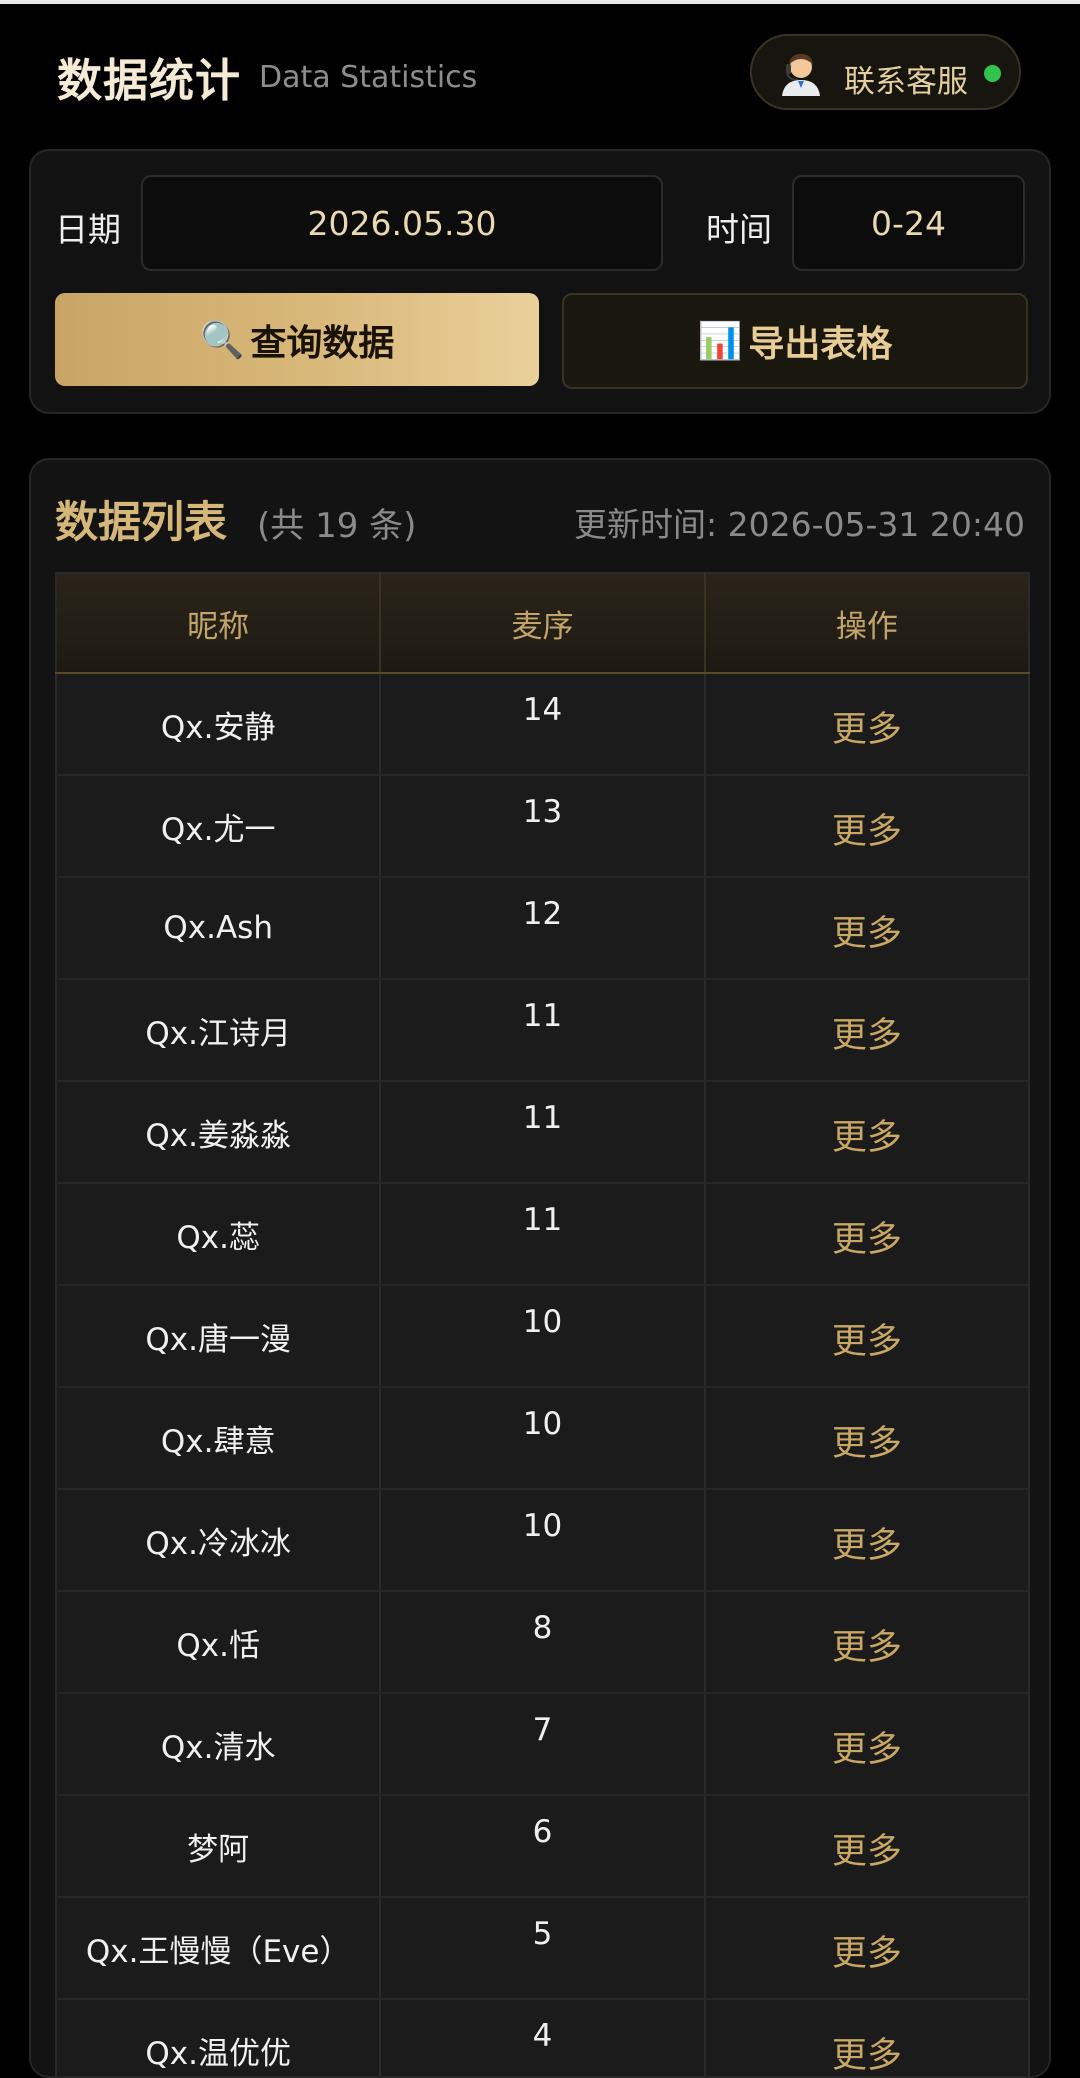 Image resolution: width=1080 pixels, height=2078 pixels. I want to click on nickname-cell: Qx.冷冰冰, so click(219, 1540).